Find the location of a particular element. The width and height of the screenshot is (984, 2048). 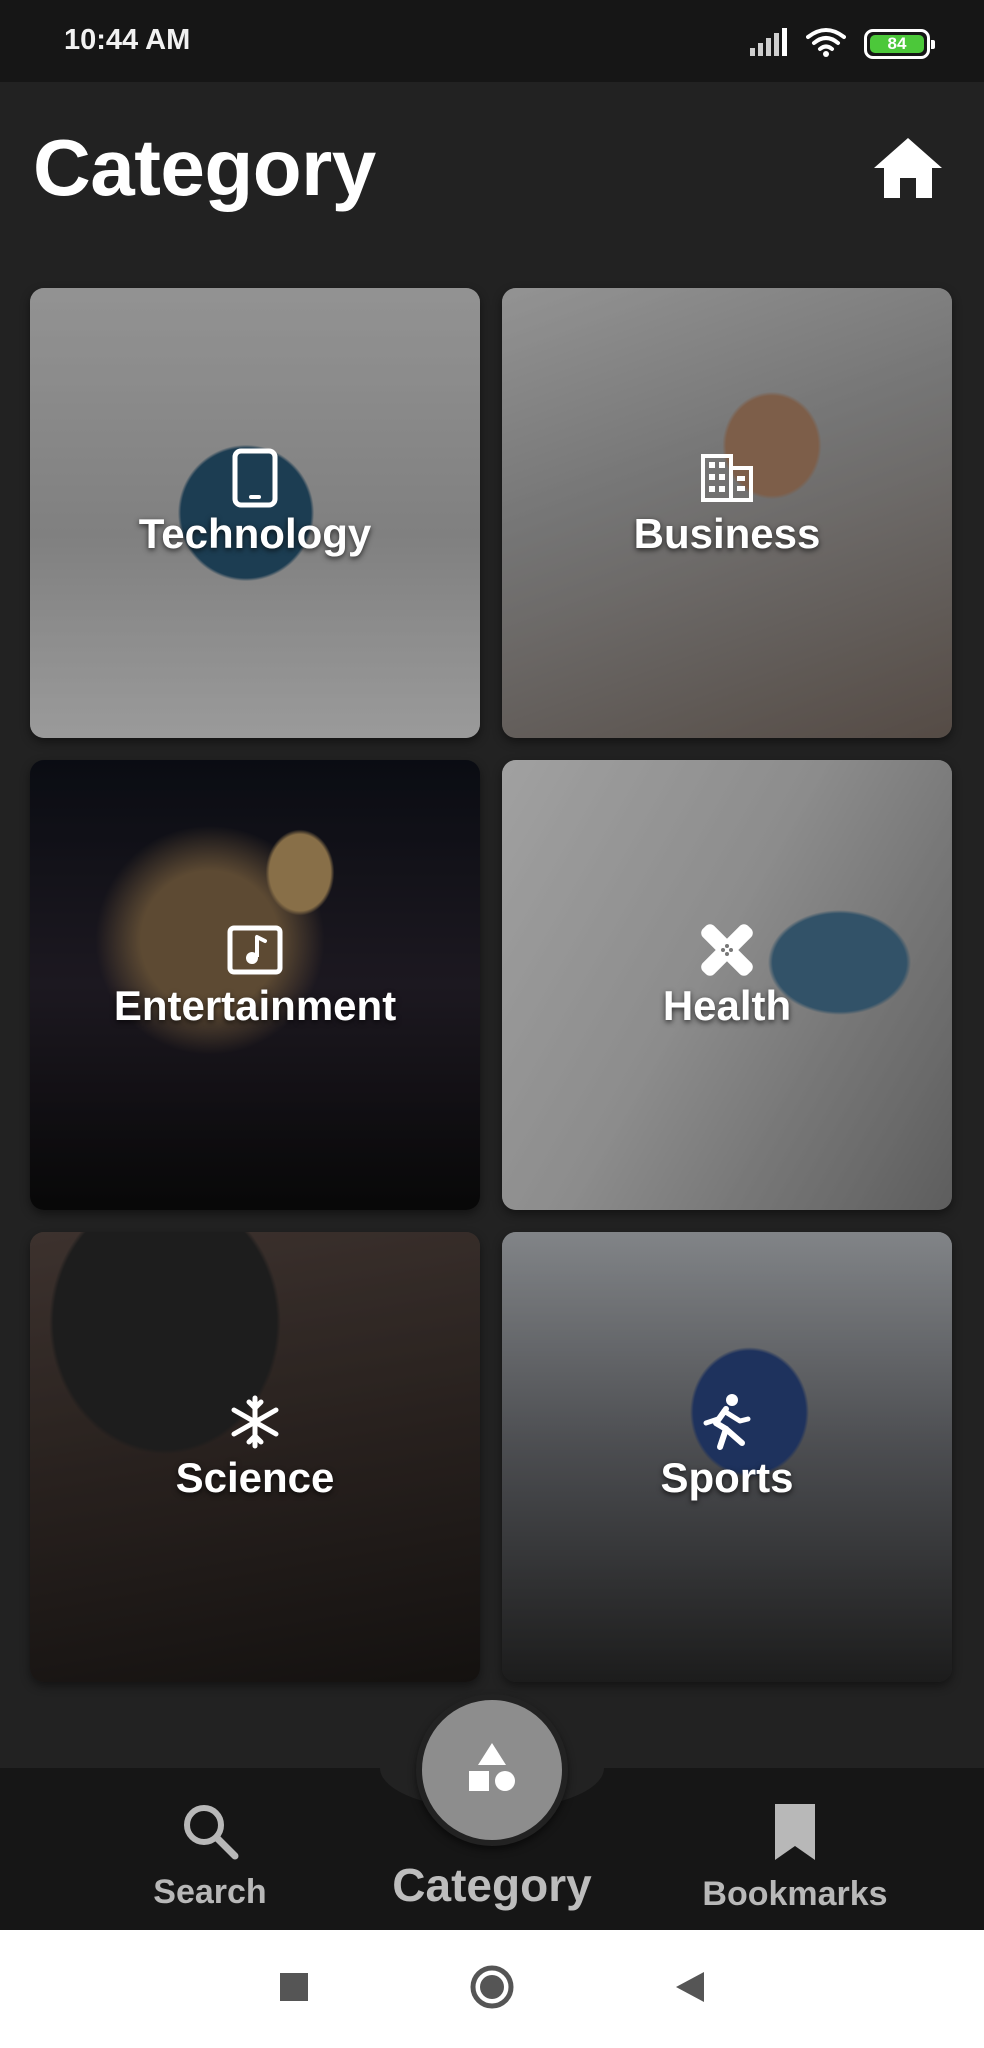

home-button is located at coordinates (908, 170).